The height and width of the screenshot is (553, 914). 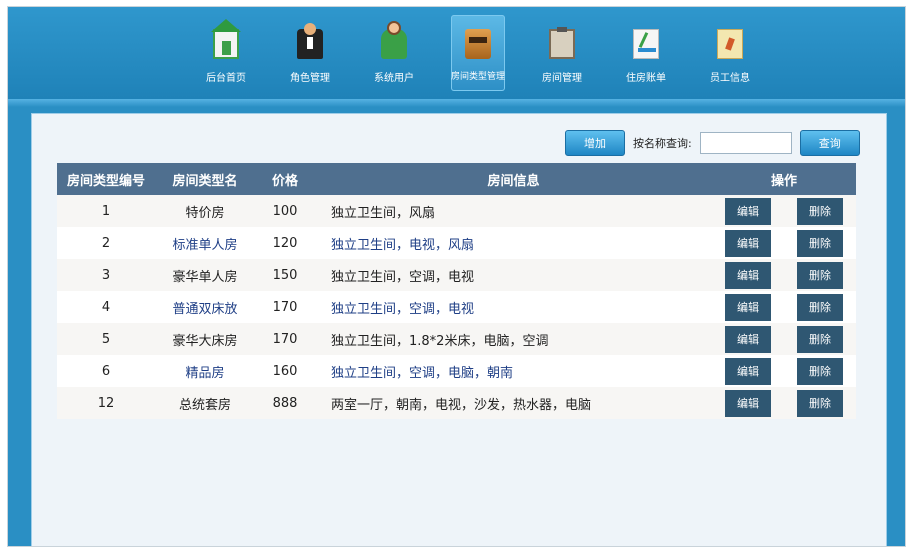 I want to click on table-row: 2 标准单人房 120 独立卫生间，电视，风扇 编辑 删除, so click(x=456, y=243).